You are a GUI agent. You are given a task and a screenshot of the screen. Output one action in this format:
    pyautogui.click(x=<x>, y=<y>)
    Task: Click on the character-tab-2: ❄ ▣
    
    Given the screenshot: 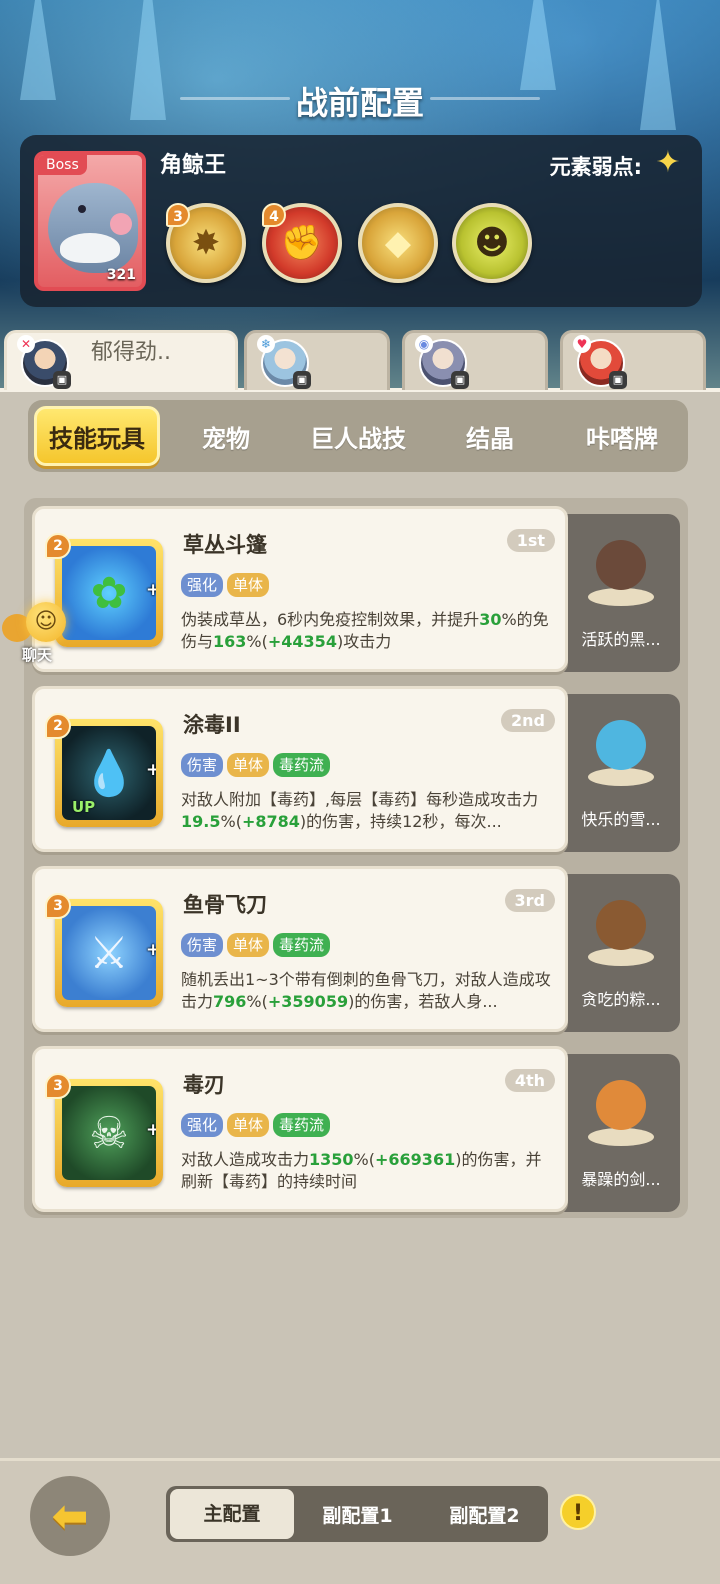 What is the action you would take?
    pyautogui.click(x=317, y=360)
    